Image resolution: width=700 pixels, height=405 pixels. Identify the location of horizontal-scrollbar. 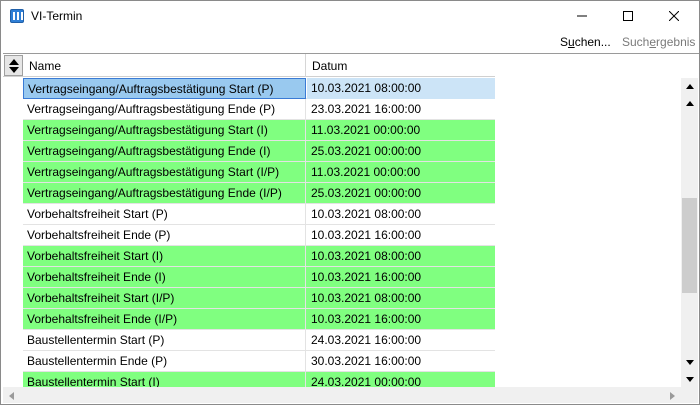
(342, 395).